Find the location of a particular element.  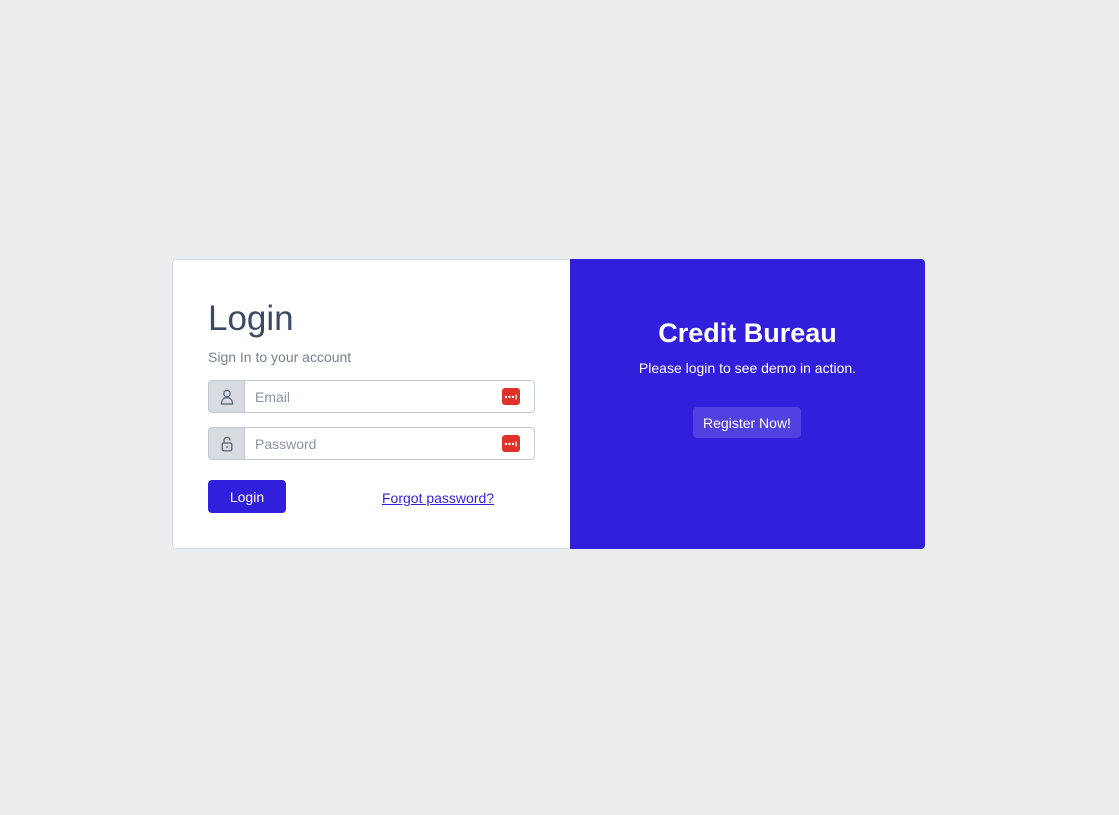

password-field is located at coordinates (389, 443).